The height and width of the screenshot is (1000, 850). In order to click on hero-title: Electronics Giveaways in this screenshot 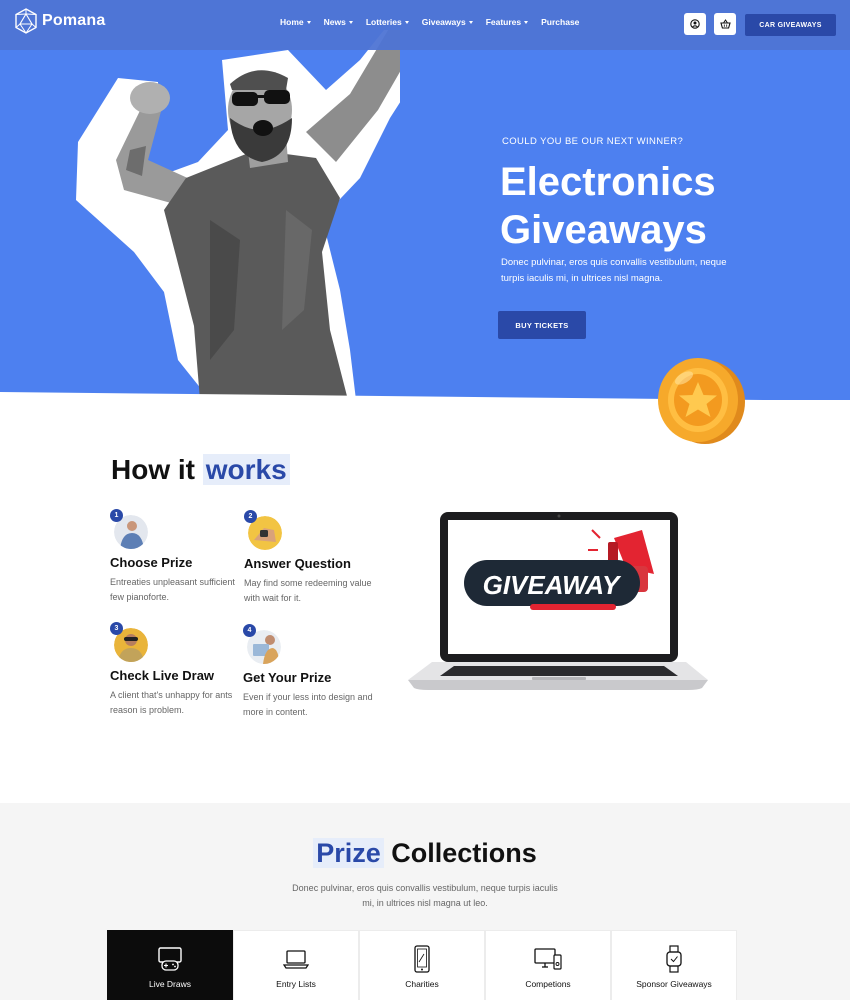, I will do `click(608, 206)`.